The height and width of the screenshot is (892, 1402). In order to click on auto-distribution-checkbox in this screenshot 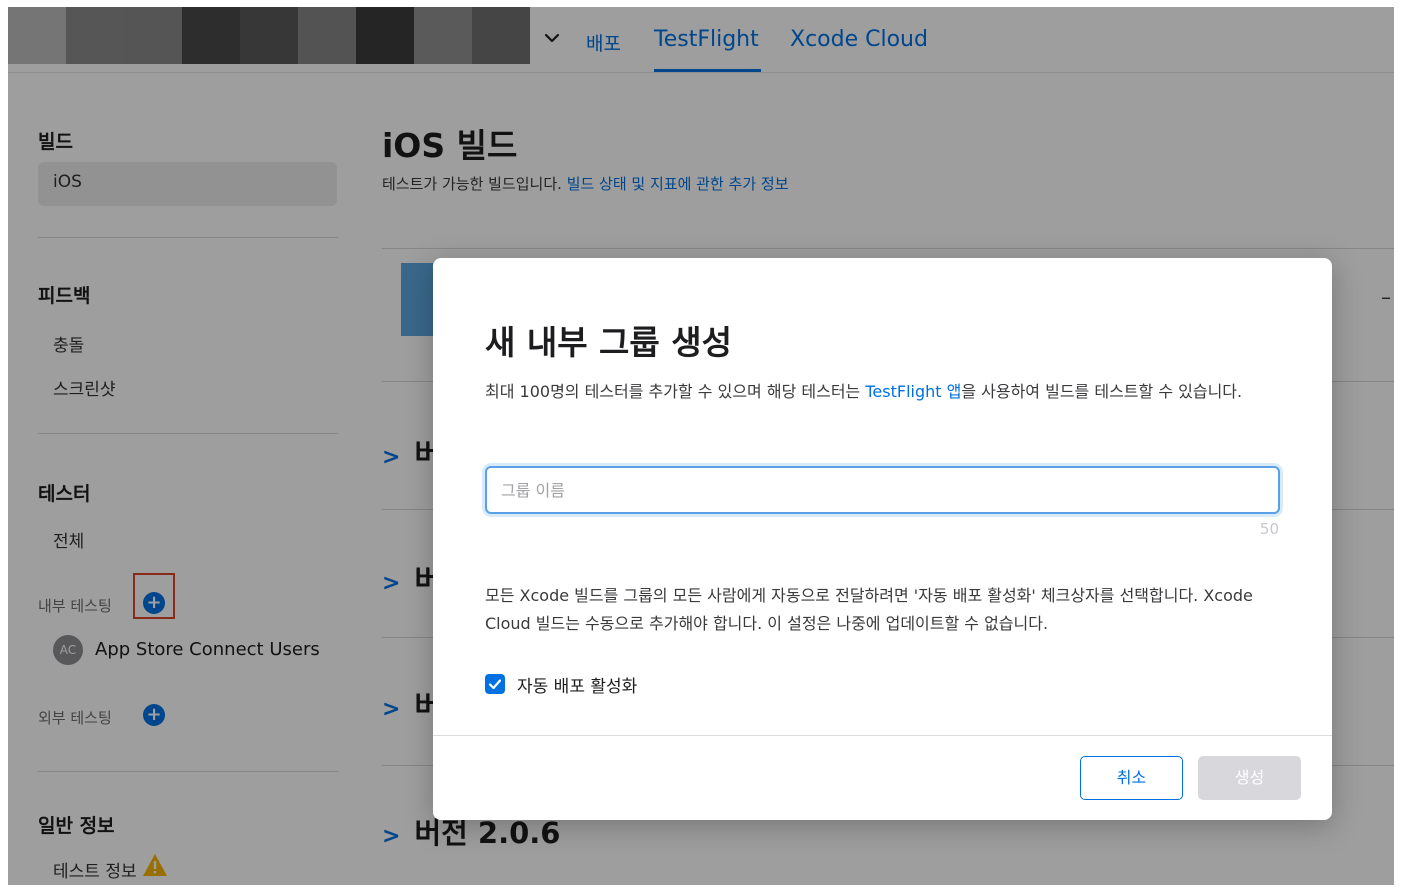, I will do `click(495, 684)`.